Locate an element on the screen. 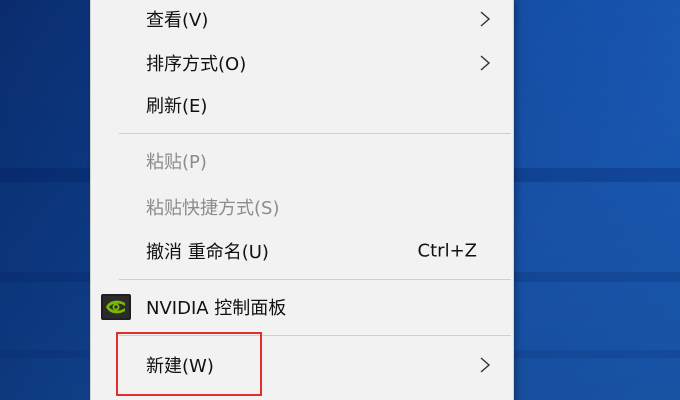  menu-item-nvidia-control-panel: NVIDIA 控制面板 is located at coordinates (302, 307).